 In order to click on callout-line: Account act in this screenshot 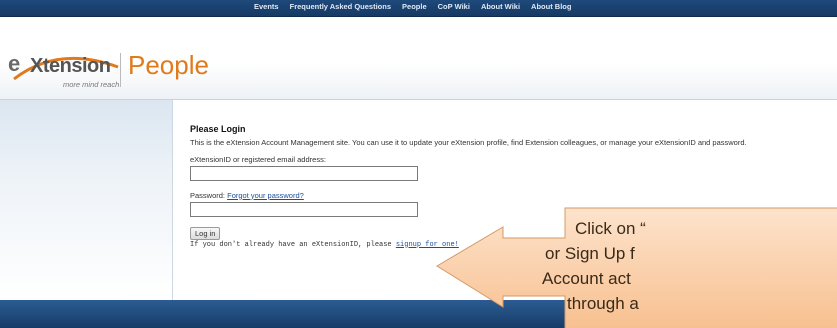, I will do `click(586, 278)`.